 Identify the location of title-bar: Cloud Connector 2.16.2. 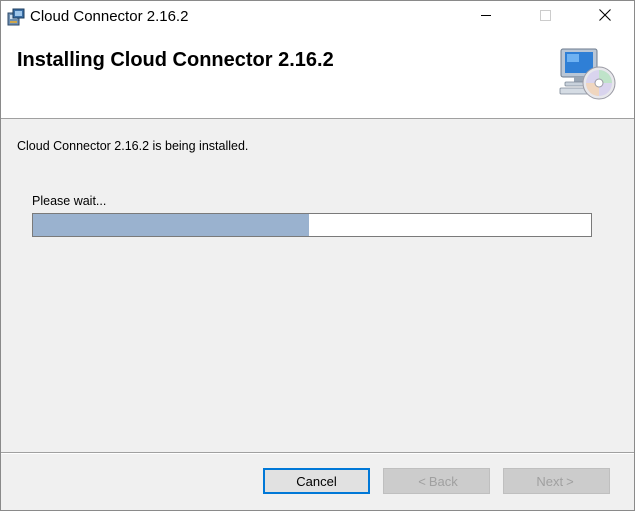
(317, 16).